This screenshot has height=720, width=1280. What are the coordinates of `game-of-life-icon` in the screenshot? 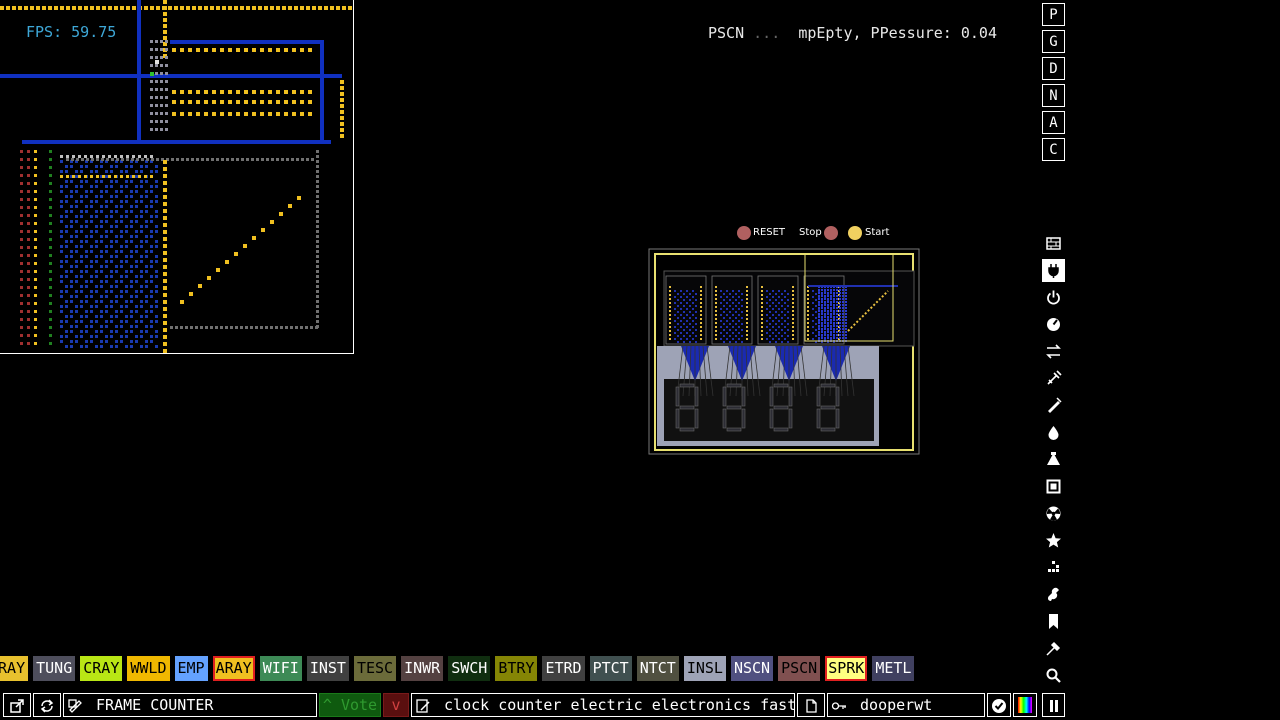 It's located at (1053, 566).